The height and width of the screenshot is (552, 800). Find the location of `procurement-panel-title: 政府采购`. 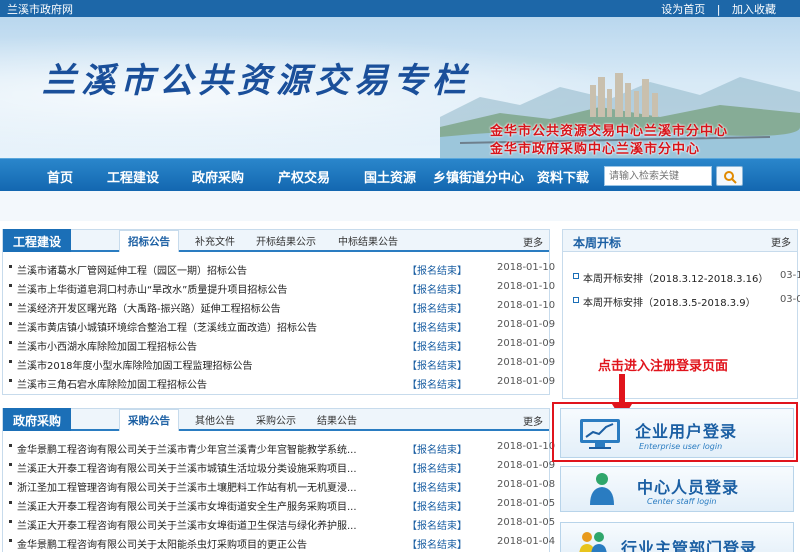

procurement-panel-title: 政府采购 is located at coordinates (37, 419).